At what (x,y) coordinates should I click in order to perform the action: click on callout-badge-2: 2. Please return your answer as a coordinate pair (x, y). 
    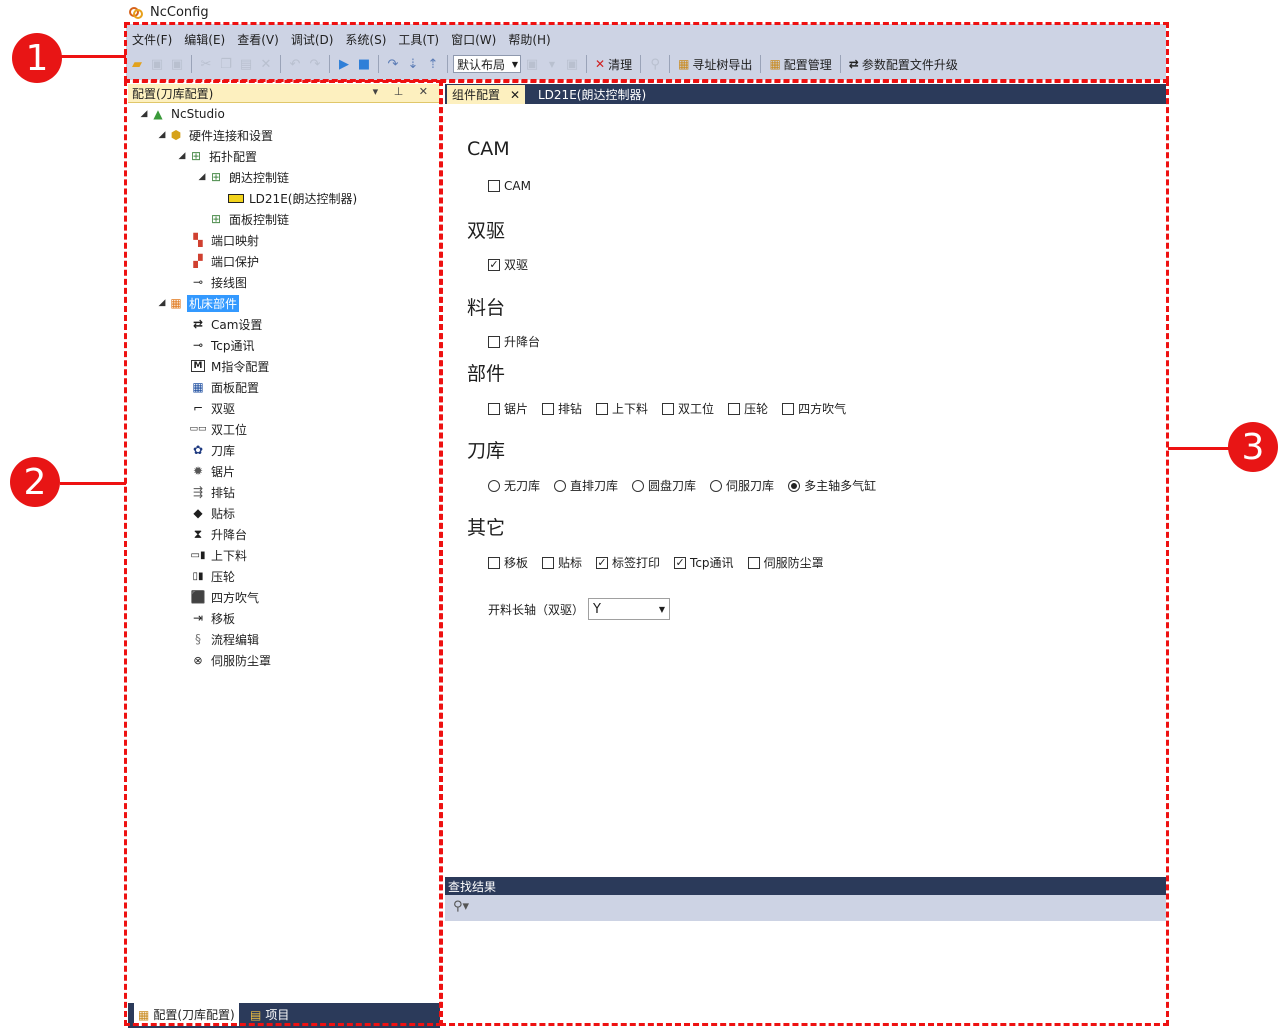
    Looking at the image, I should click on (35, 482).